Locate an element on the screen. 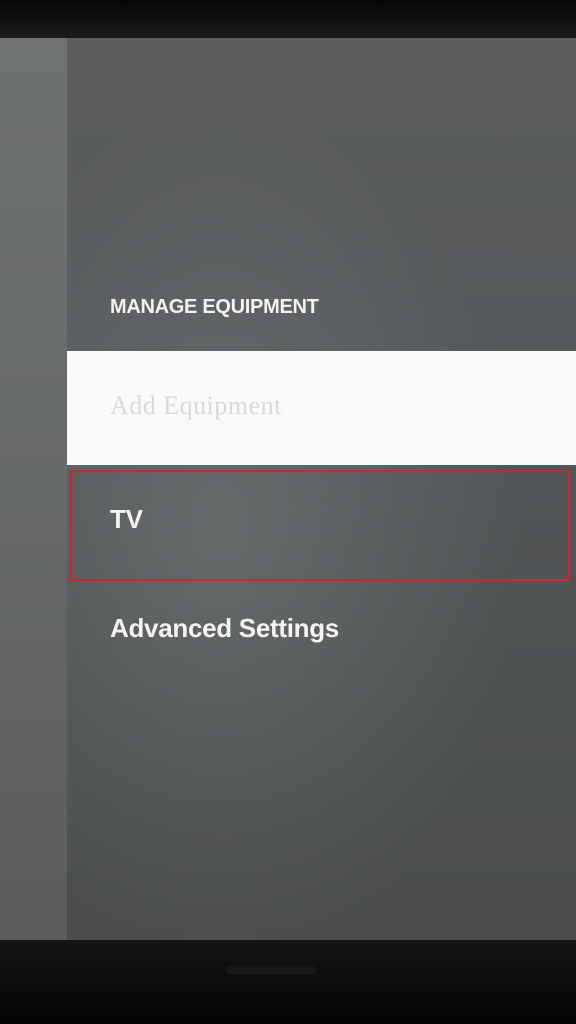  menu-item-add-equipment: Add Equipment is located at coordinates (321, 408).